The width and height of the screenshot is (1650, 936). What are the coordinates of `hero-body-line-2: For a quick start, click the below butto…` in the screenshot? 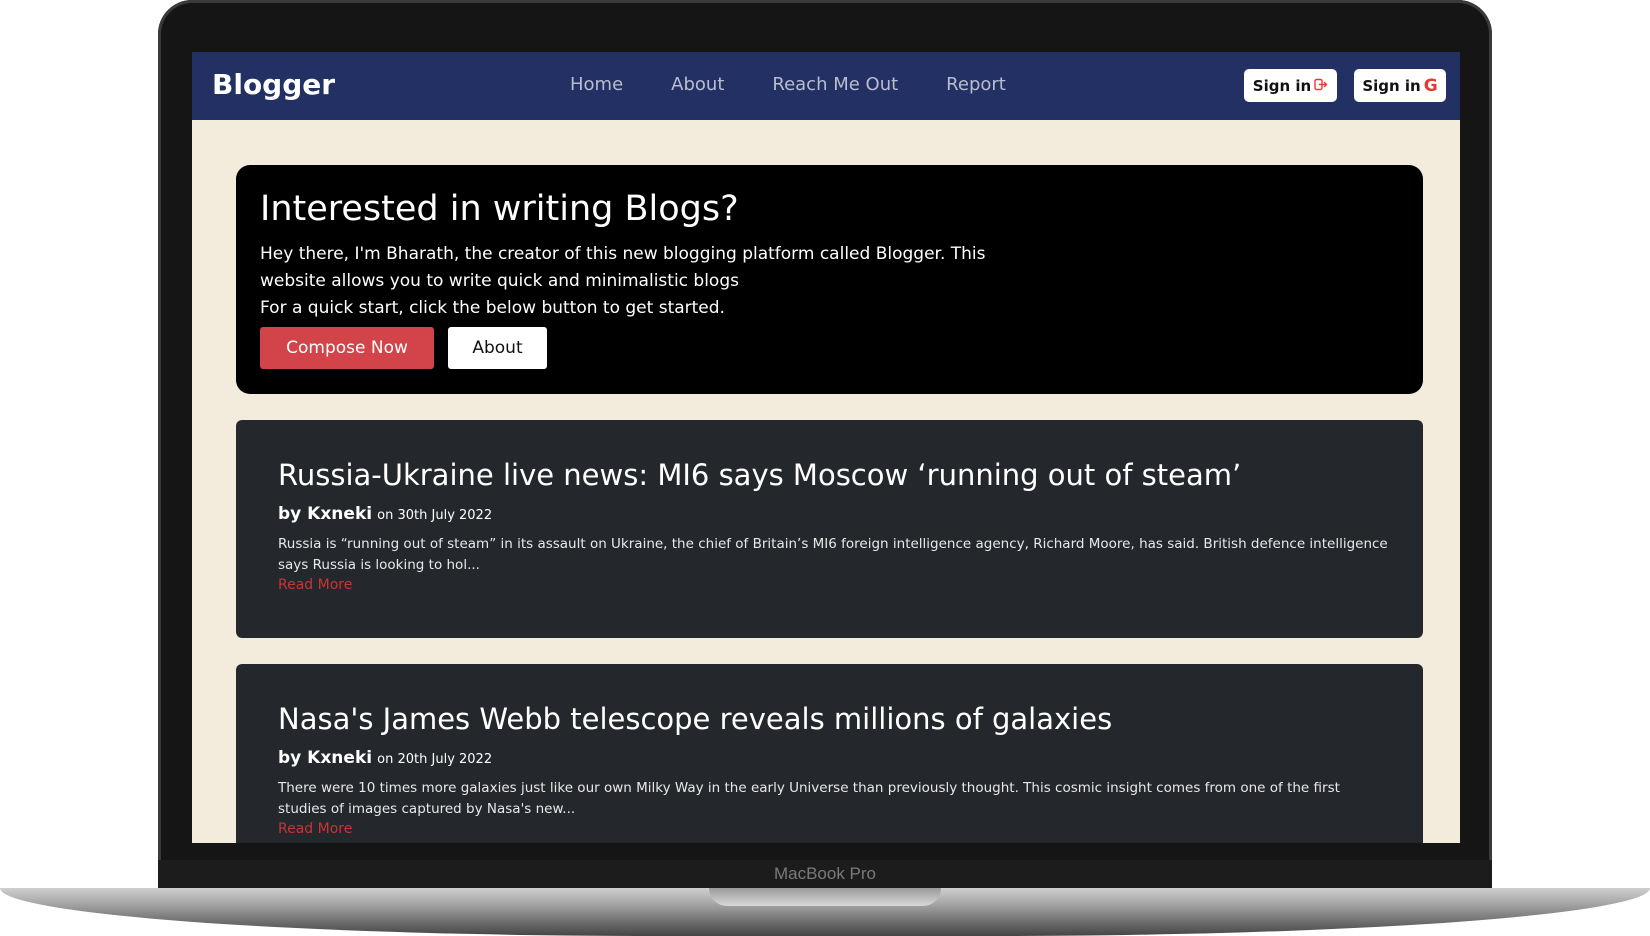 It's located at (492, 308).